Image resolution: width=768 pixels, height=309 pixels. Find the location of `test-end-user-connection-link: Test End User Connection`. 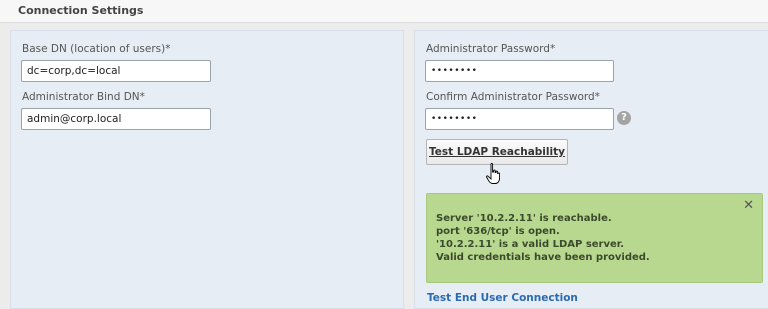

test-end-user-connection-link: Test End User Connection is located at coordinates (502, 298).